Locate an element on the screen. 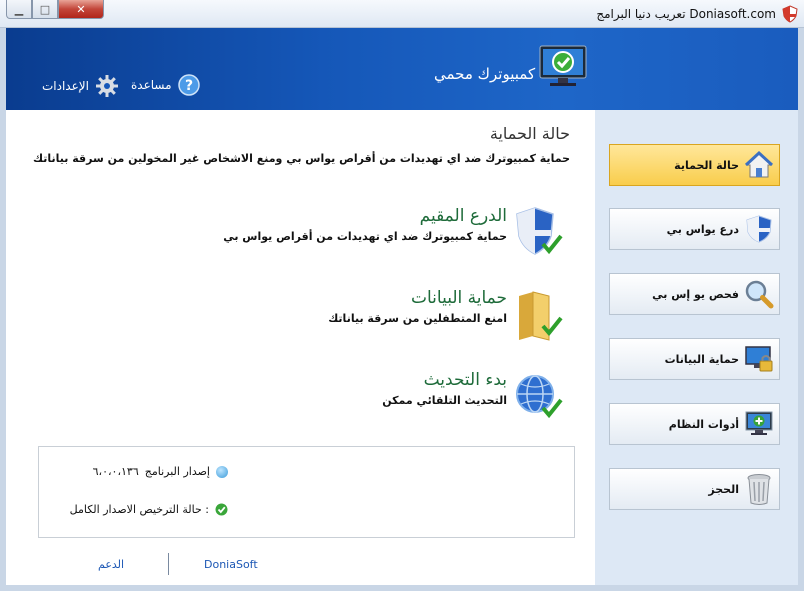  sidebar-item-label: الحجز is located at coordinates (723, 489).